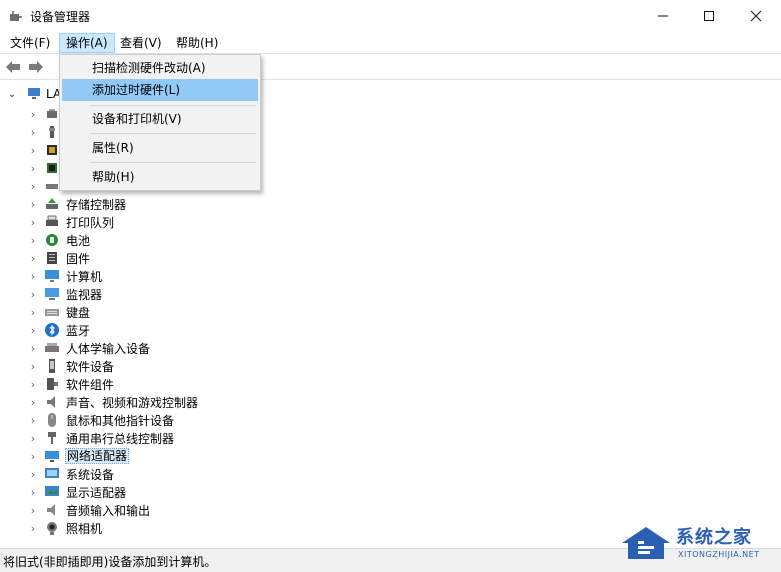  I want to click on processor-icon, so click(52, 150).